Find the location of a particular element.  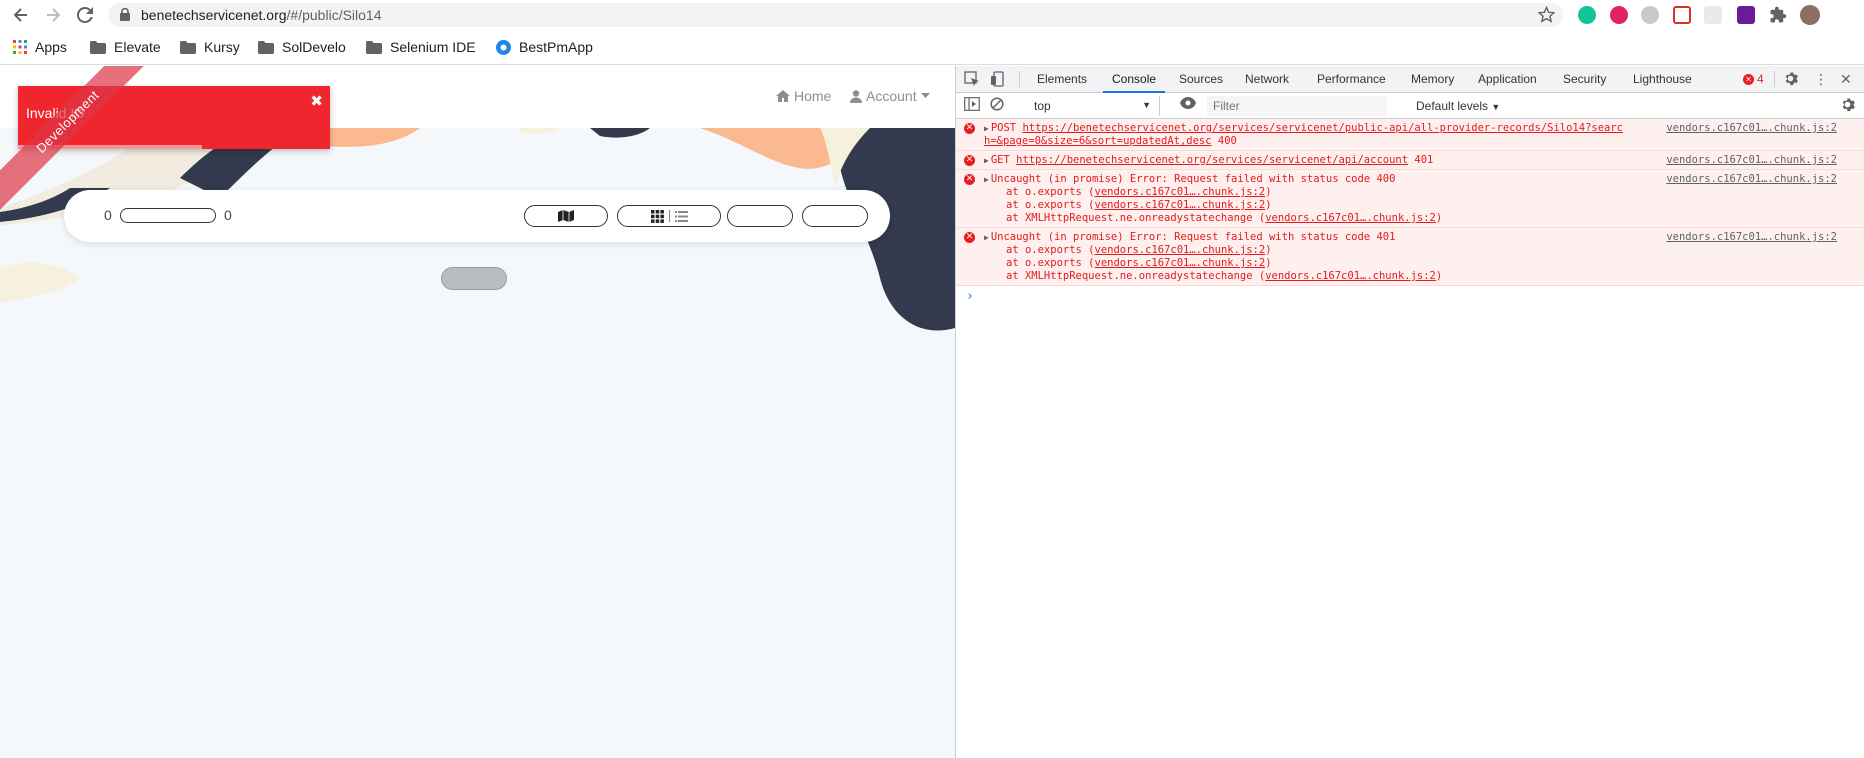

tab-security: Security is located at coordinates (1584, 79).